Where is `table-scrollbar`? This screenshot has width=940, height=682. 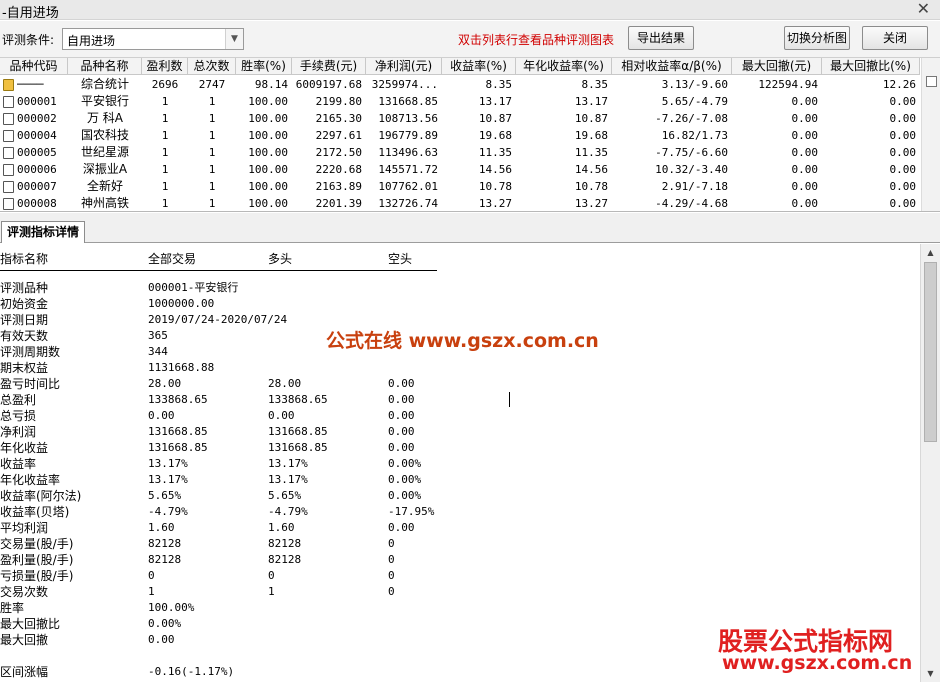 table-scrollbar is located at coordinates (930, 134).